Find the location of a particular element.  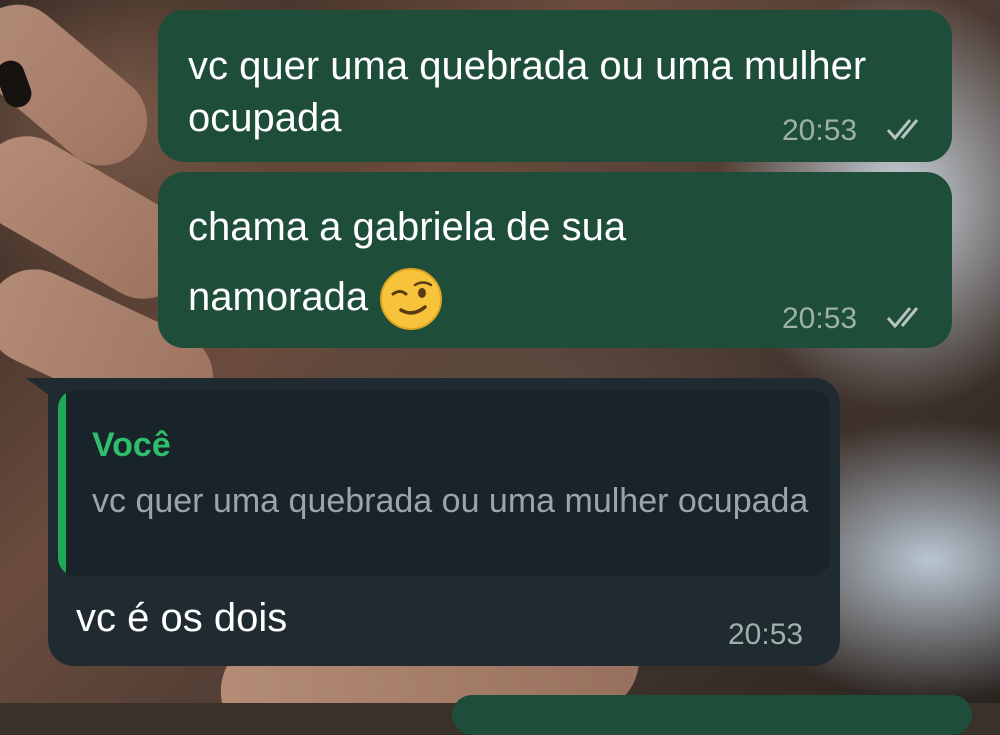

message-text: vc é os dois is located at coordinates (182, 618).